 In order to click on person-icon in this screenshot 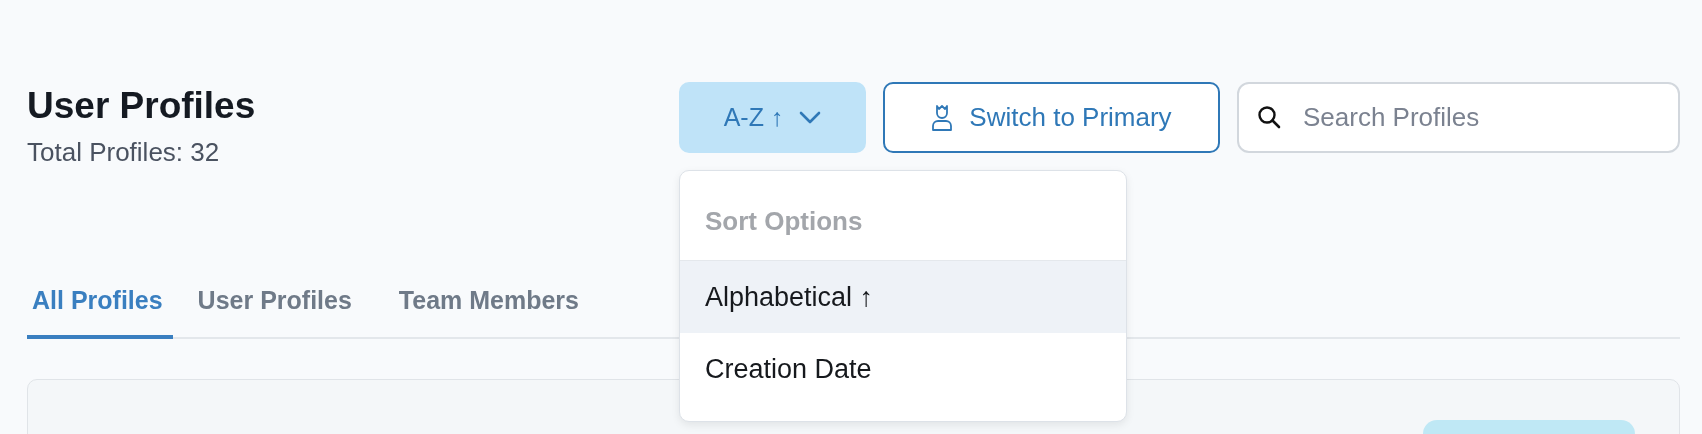, I will do `click(942, 117)`.